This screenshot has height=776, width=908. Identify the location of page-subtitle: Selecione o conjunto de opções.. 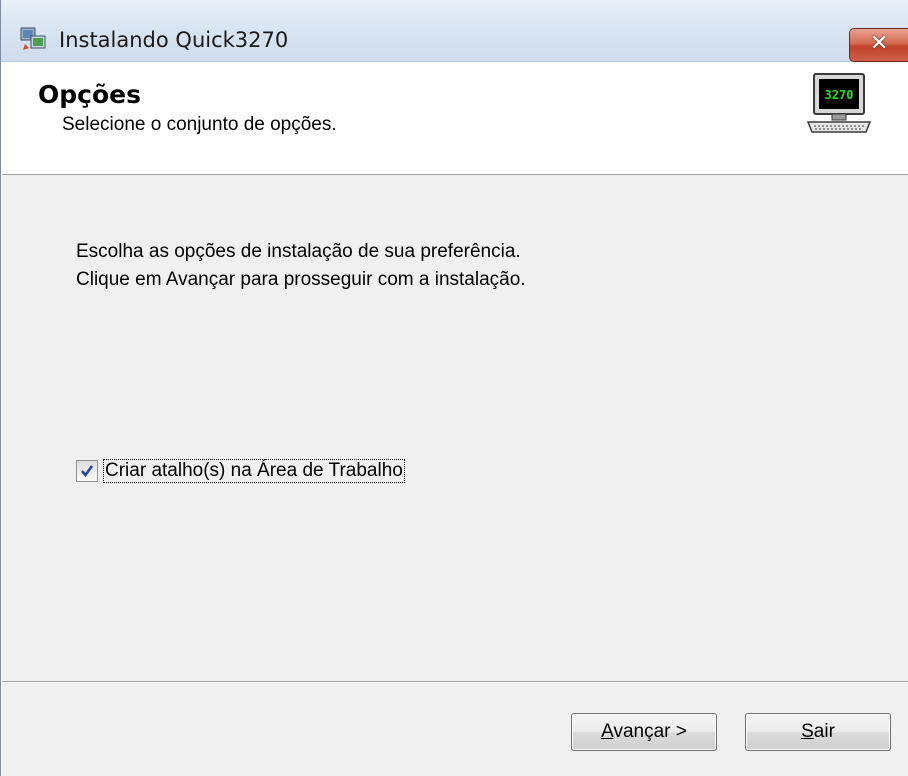
(199, 124).